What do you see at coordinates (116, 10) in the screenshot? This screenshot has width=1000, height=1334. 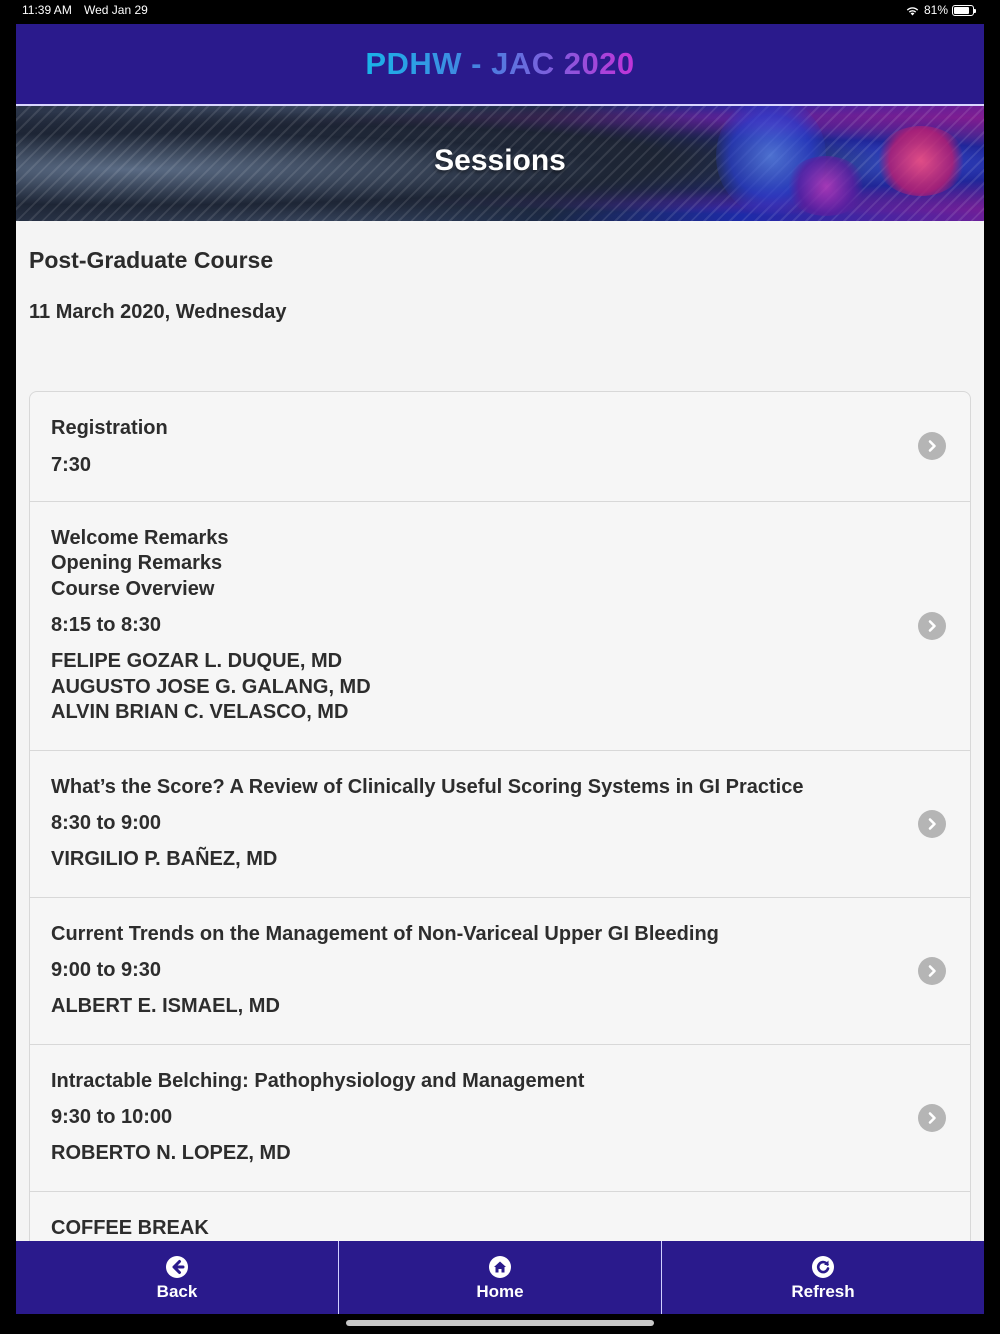 I see `status-date: Wed Jan 29` at bounding box center [116, 10].